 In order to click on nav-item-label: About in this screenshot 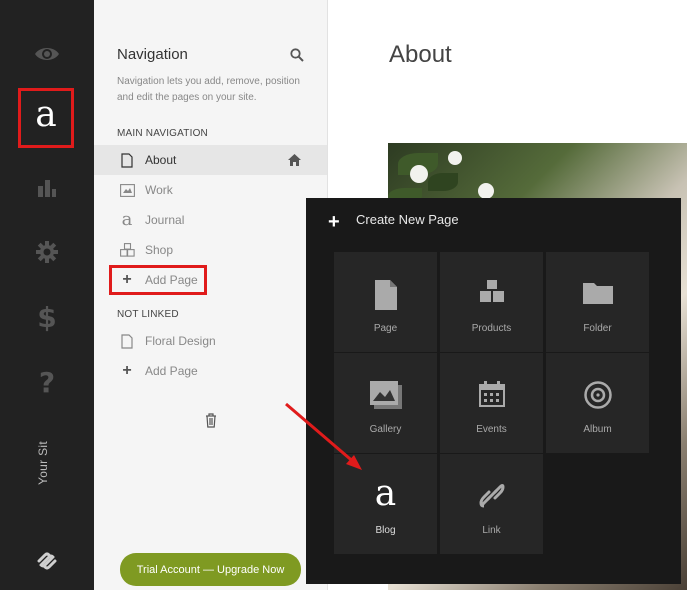, I will do `click(161, 160)`.